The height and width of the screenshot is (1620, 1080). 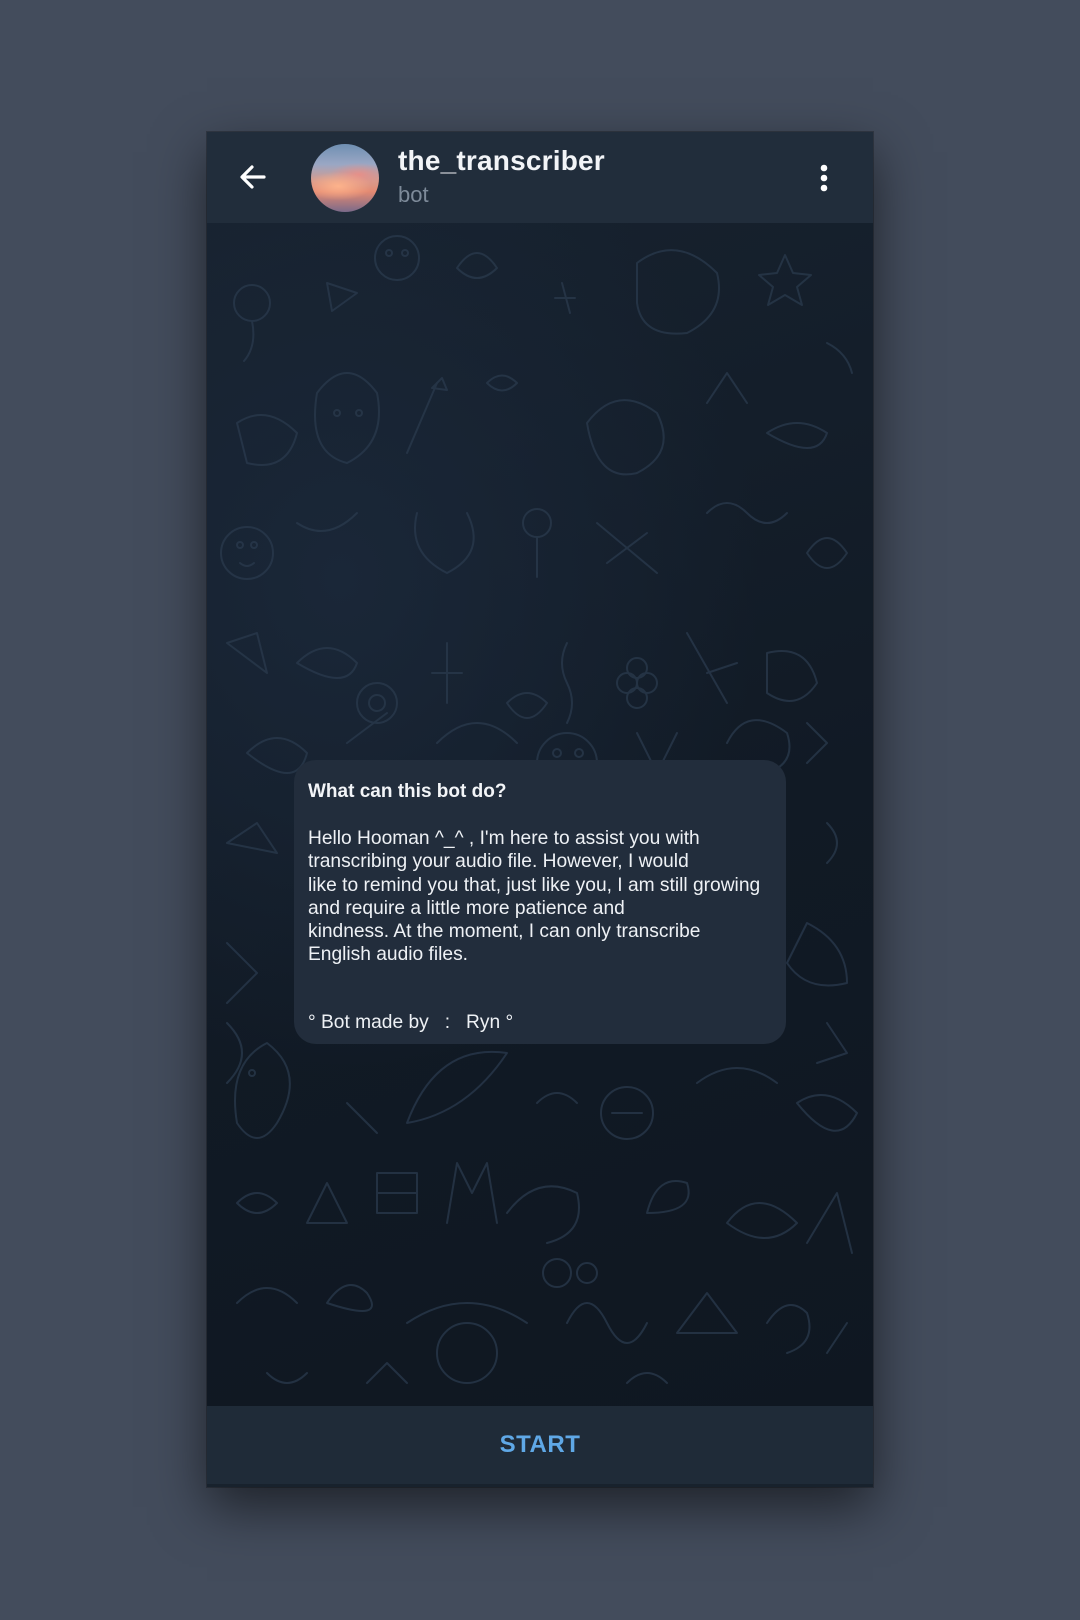 I want to click on more-vertical-icon, so click(x=824, y=178).